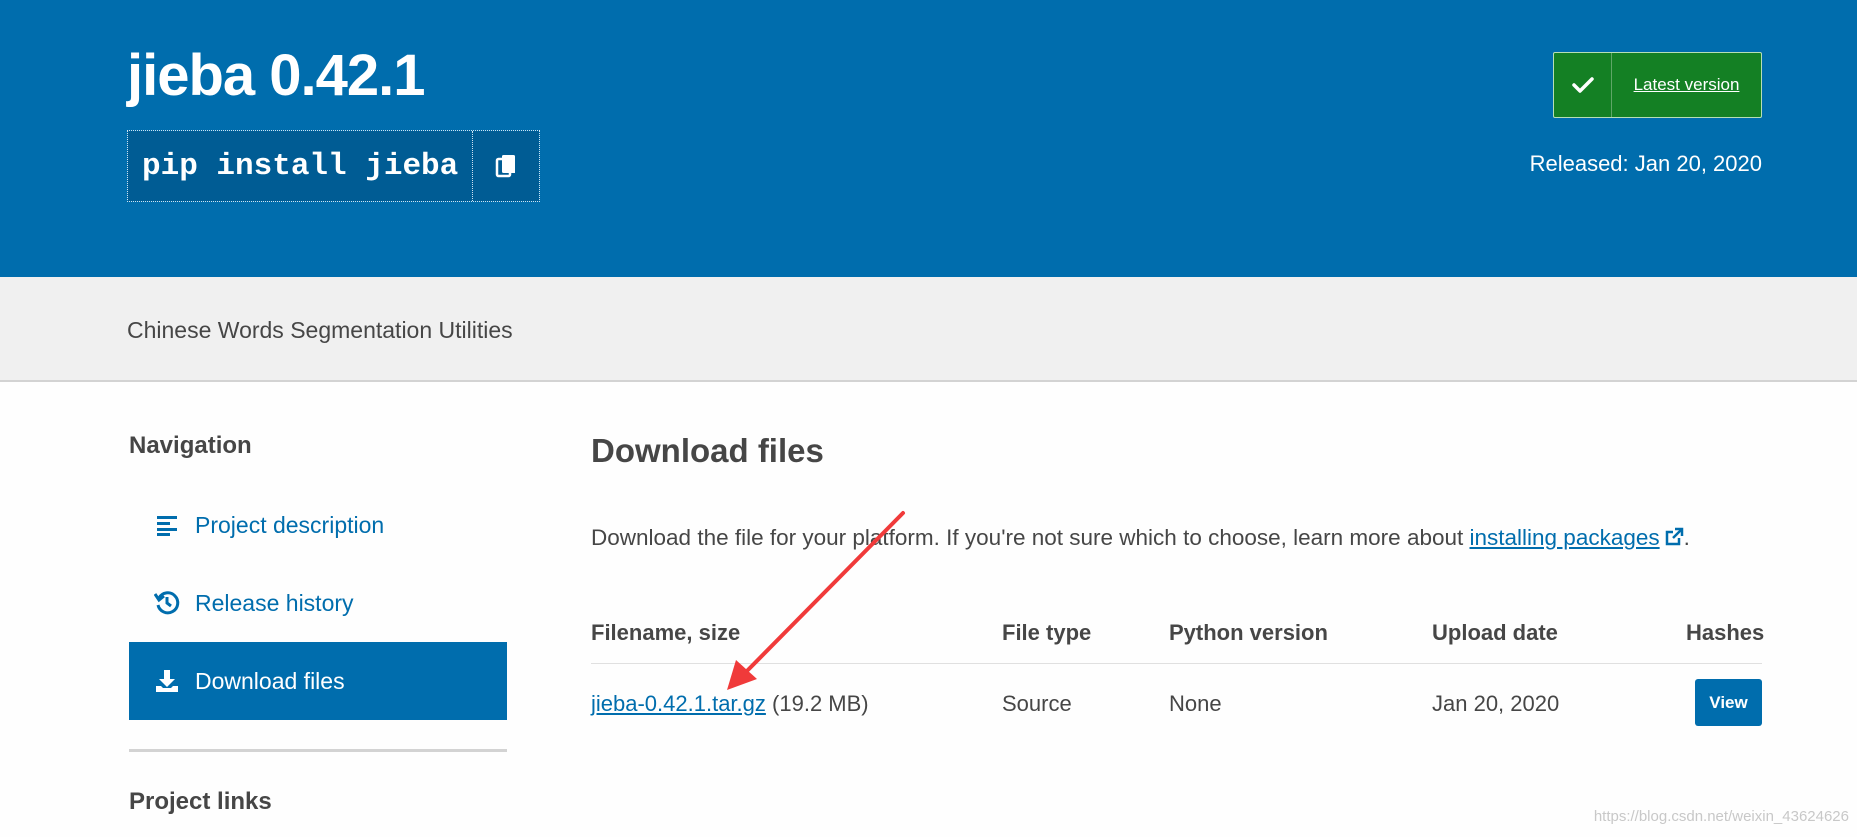 This screenshot has width=1857, height=837. What do you see at coordinates (167, 681) in the screenshot?
I see `download-icon` at bounding box center [167, 681].